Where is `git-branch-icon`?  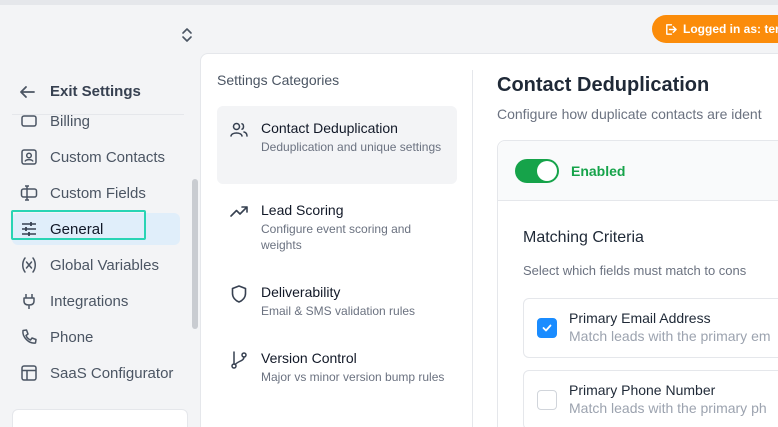 git-branch-icon is located at coordinates (239, 360).